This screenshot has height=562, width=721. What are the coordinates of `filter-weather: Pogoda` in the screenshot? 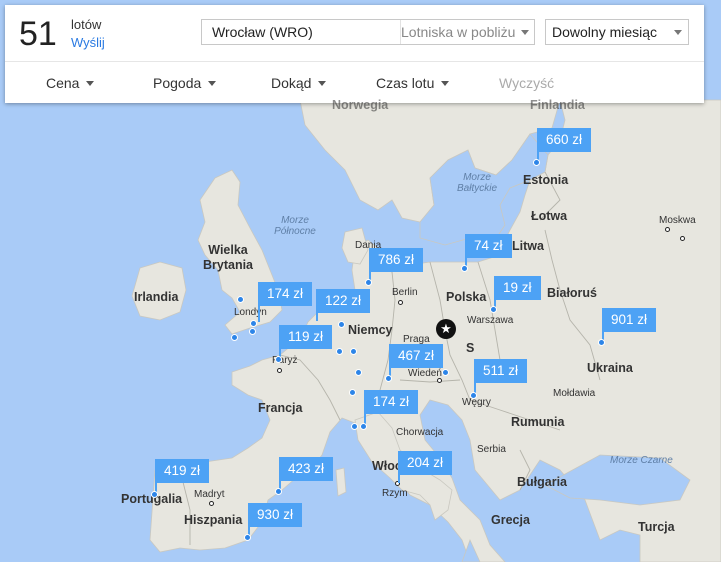 It's located at (185, 83).